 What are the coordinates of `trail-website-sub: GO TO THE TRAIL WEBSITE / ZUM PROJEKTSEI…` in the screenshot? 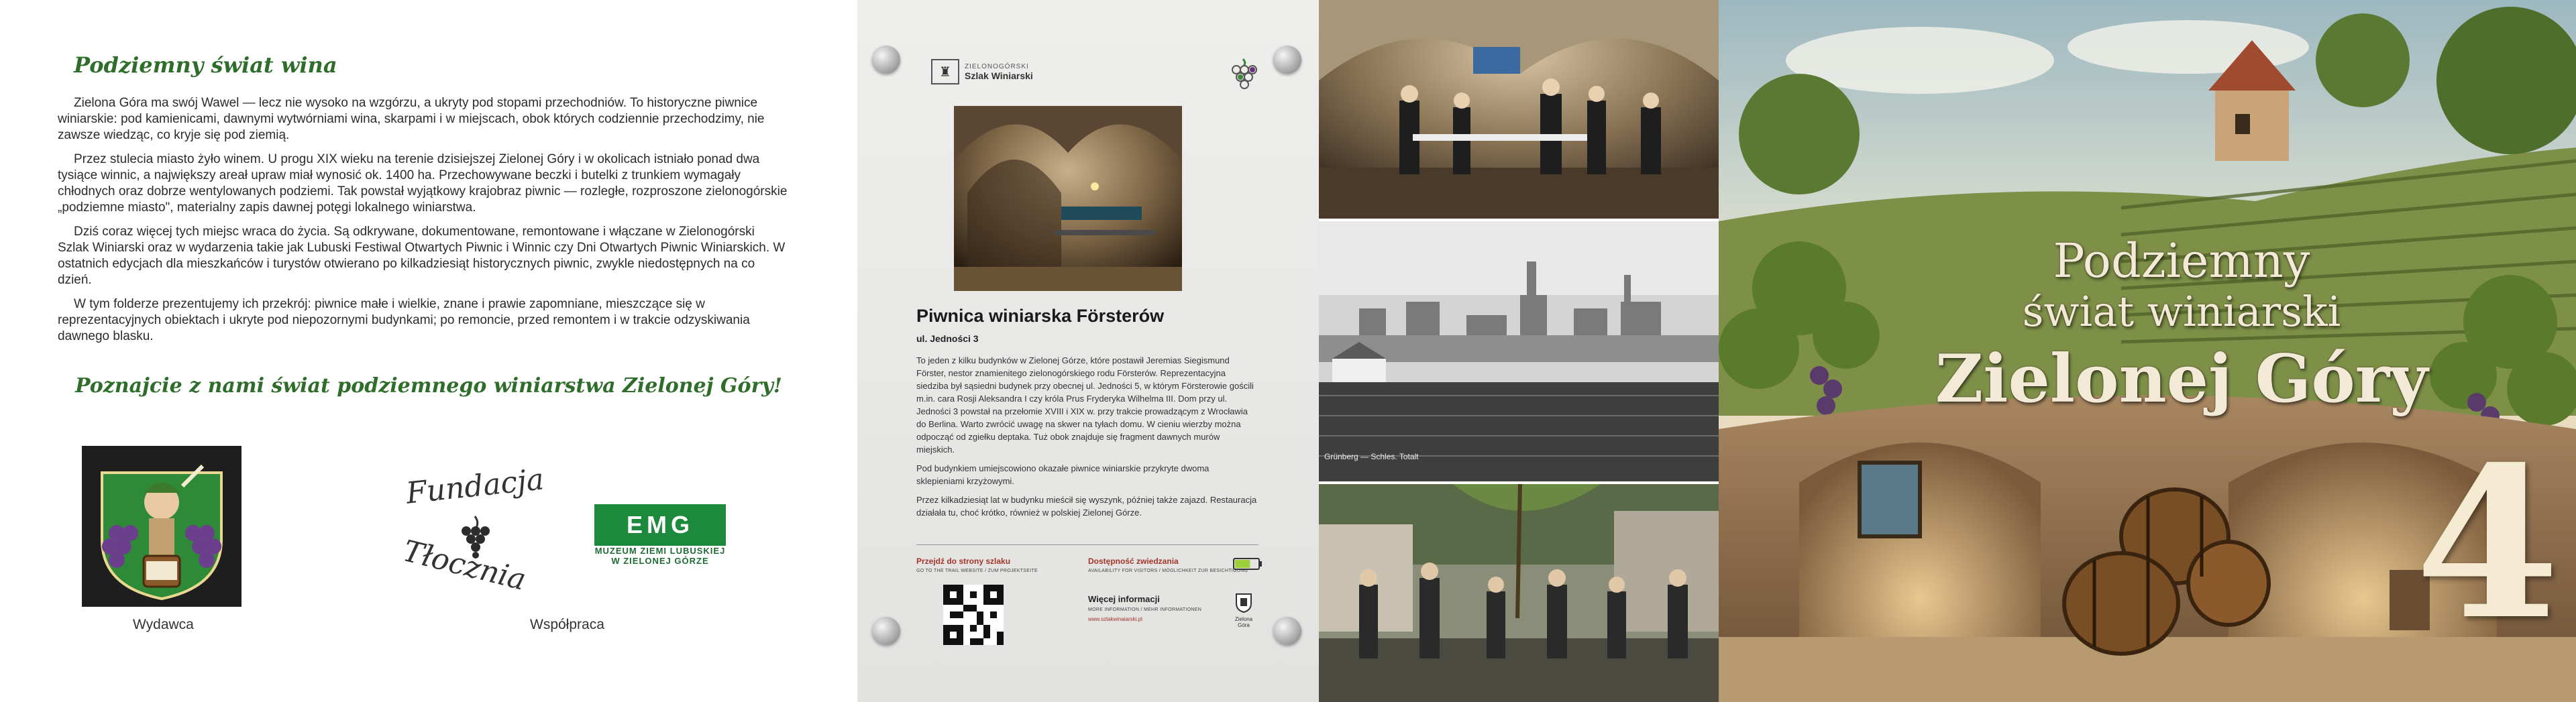 It's located at (977, 571).